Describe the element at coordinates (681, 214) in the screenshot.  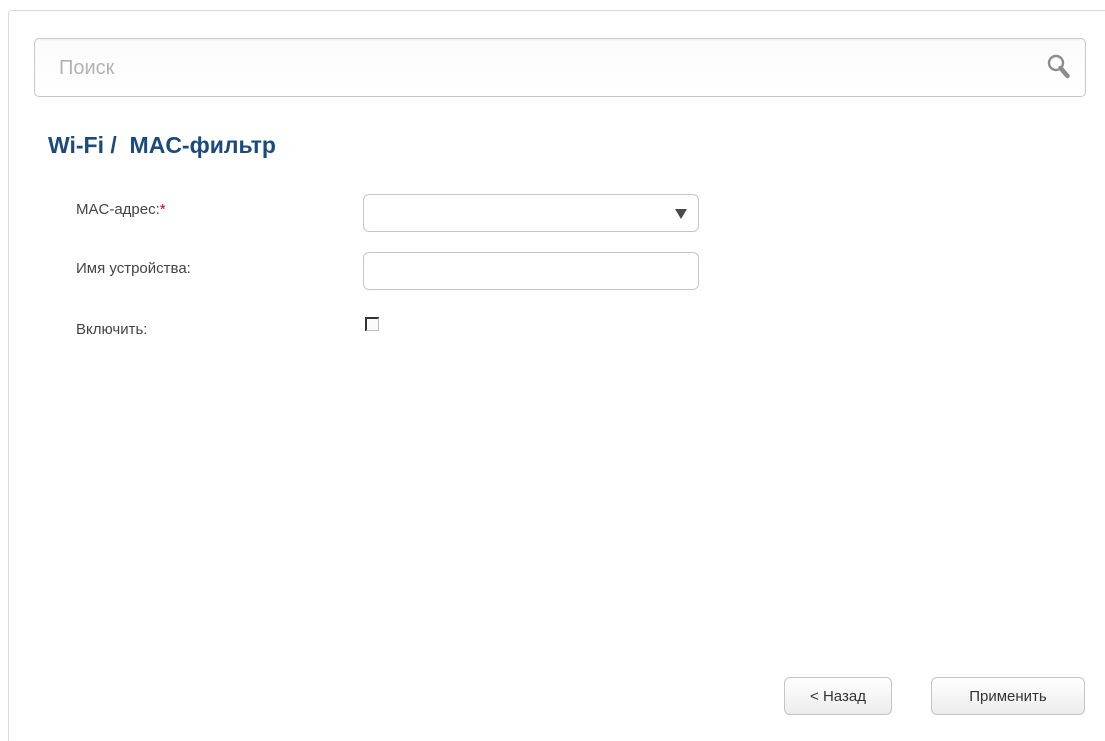
I see `dropdown-arrow-icon` at that location.